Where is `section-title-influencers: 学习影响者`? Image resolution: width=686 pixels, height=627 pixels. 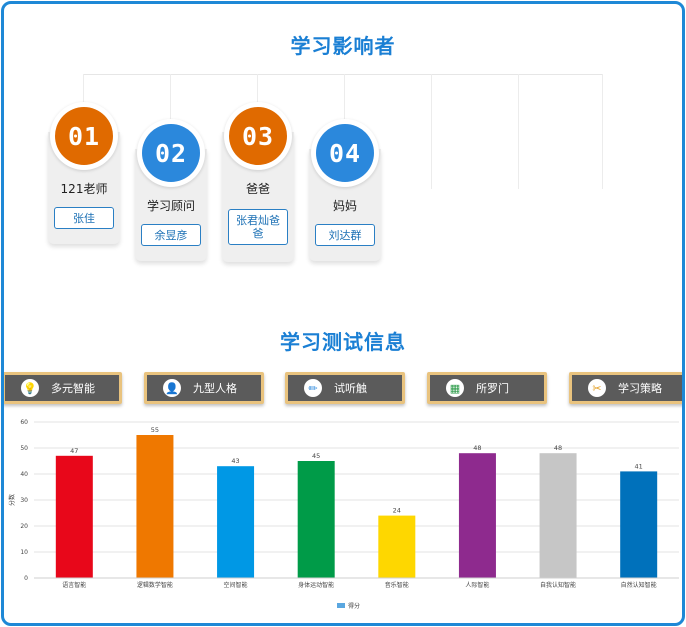
section-title-influencers: 学习影响者 is located at coordinates (343, 46).